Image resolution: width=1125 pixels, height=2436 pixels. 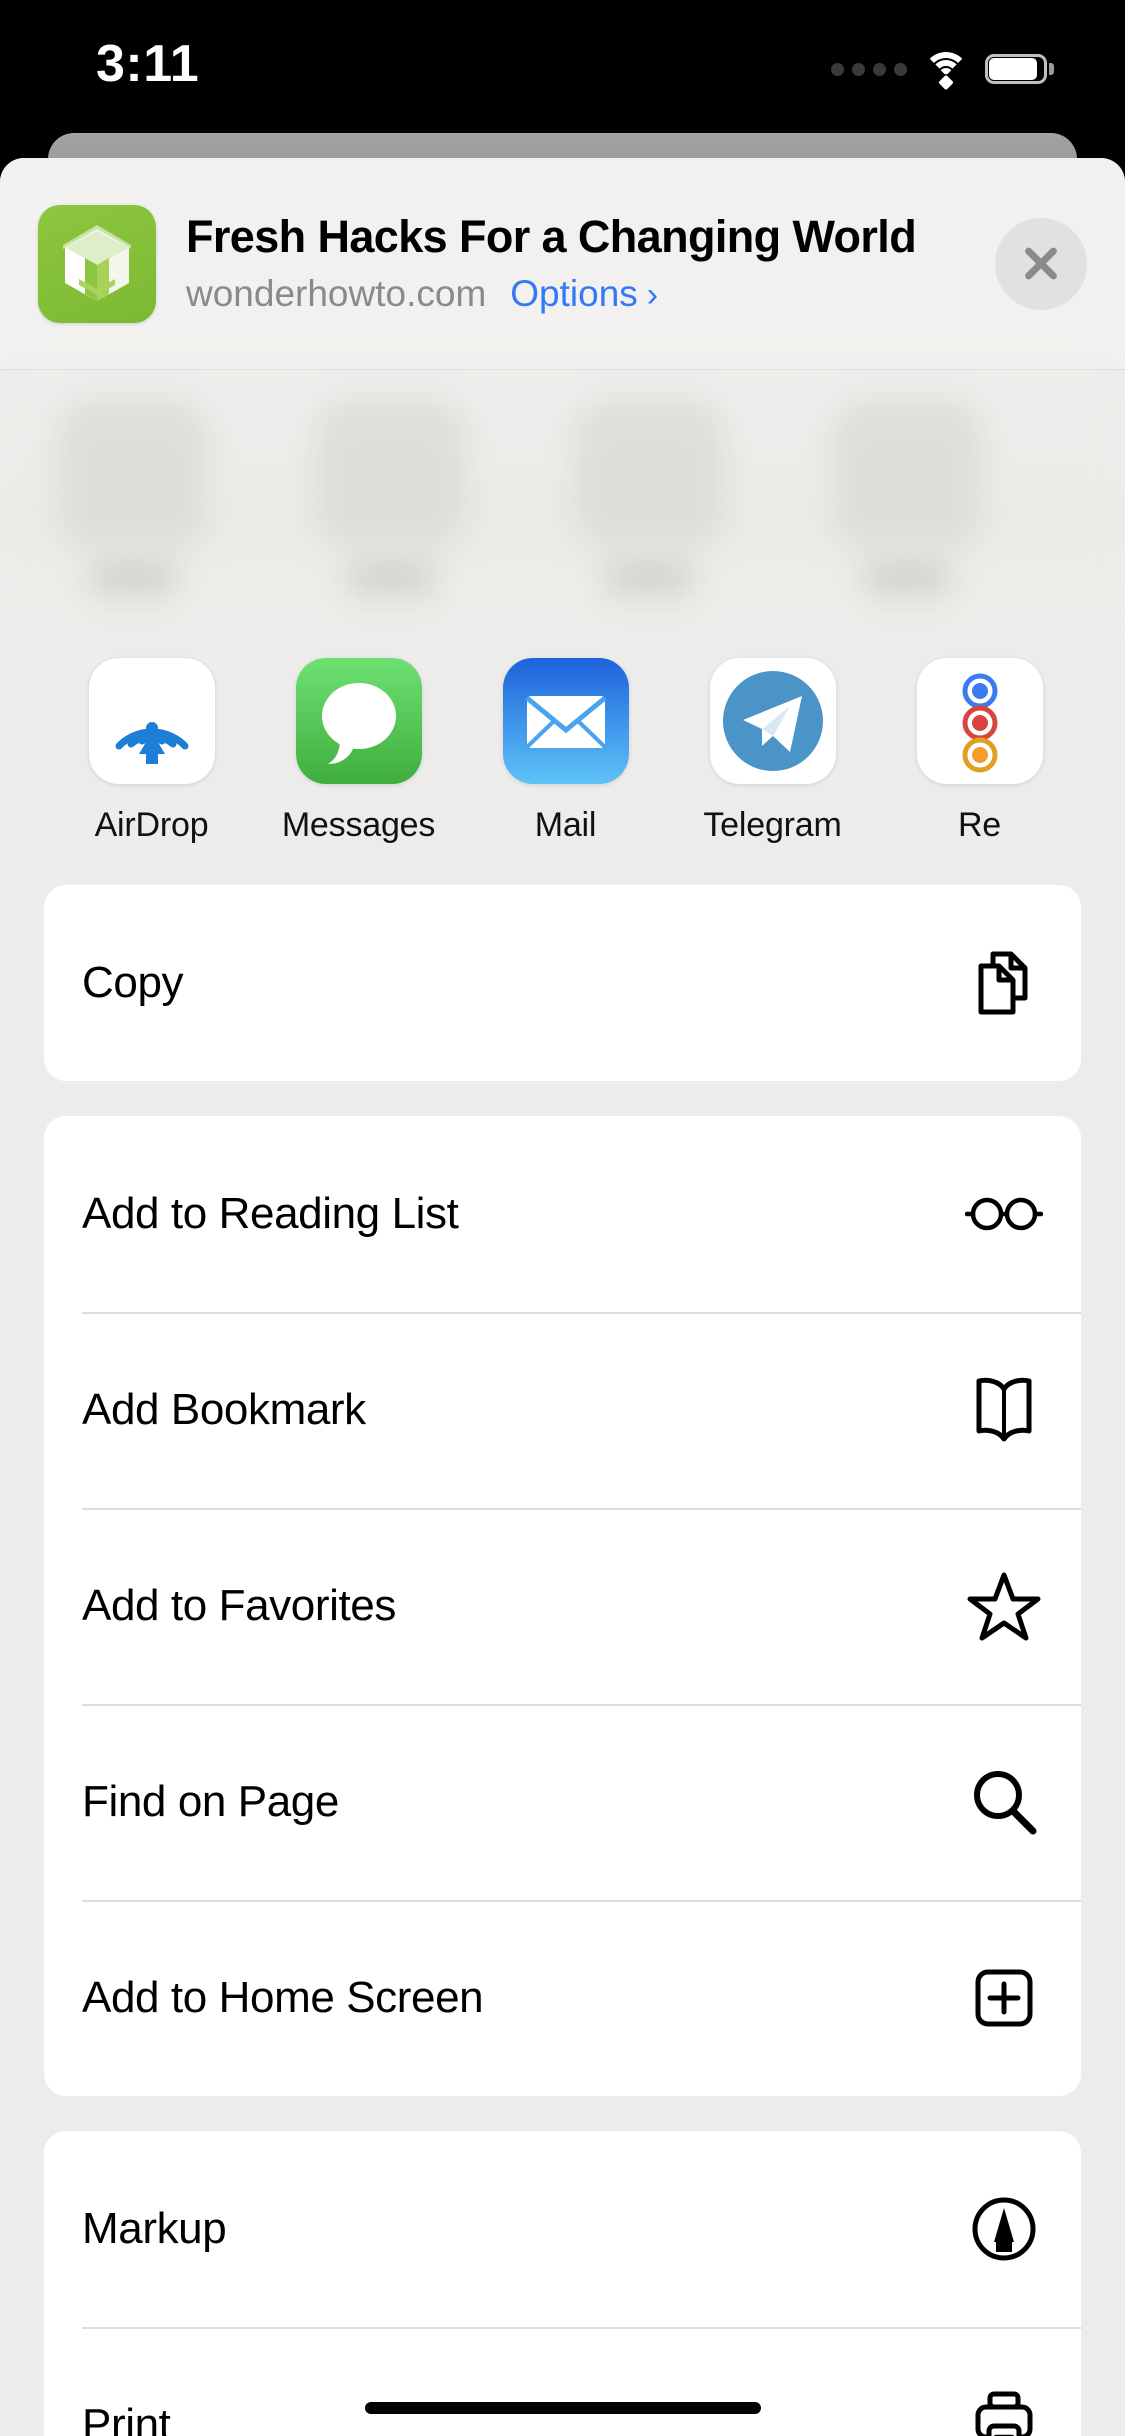 What do you see at coordinates (1004, 1606) in the screenshot?
I see `star-icon` at bounding box center [1004, 1606].